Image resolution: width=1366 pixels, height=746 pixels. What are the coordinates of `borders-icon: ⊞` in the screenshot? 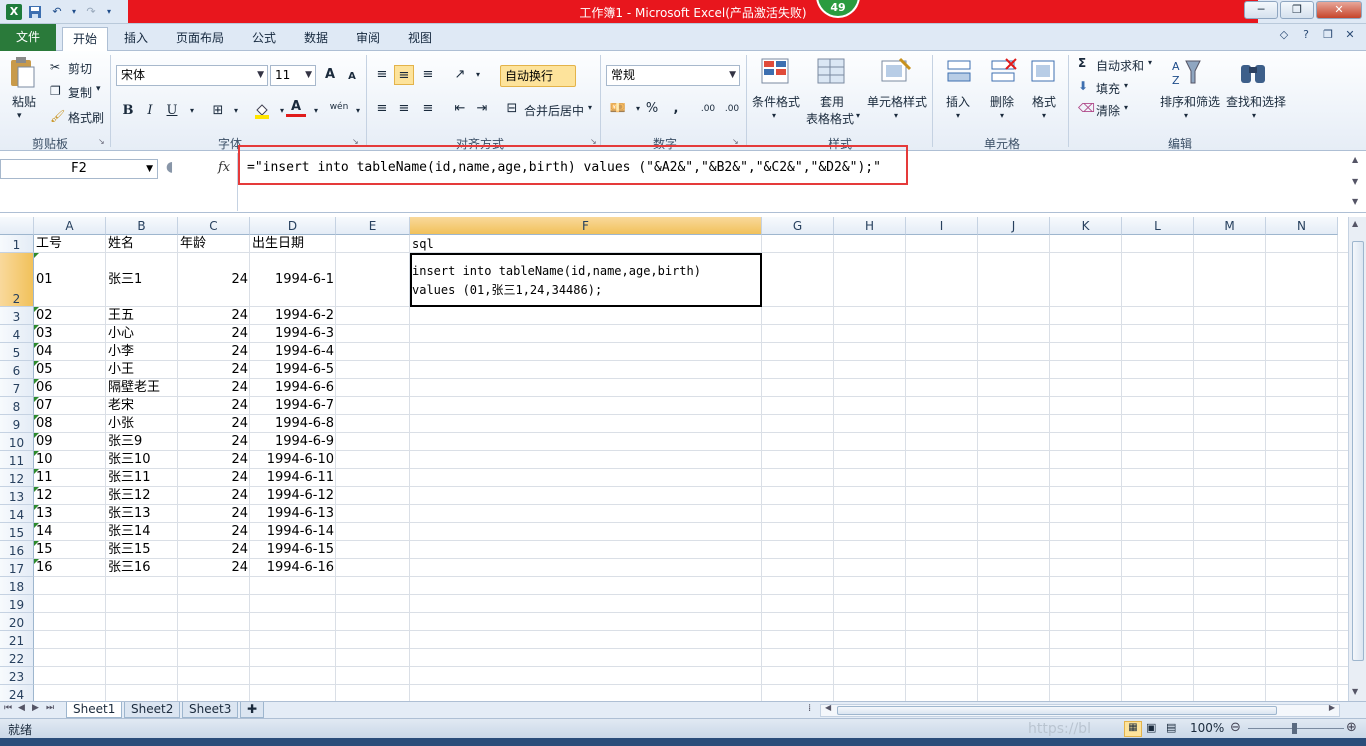 It's located at (218, 111).